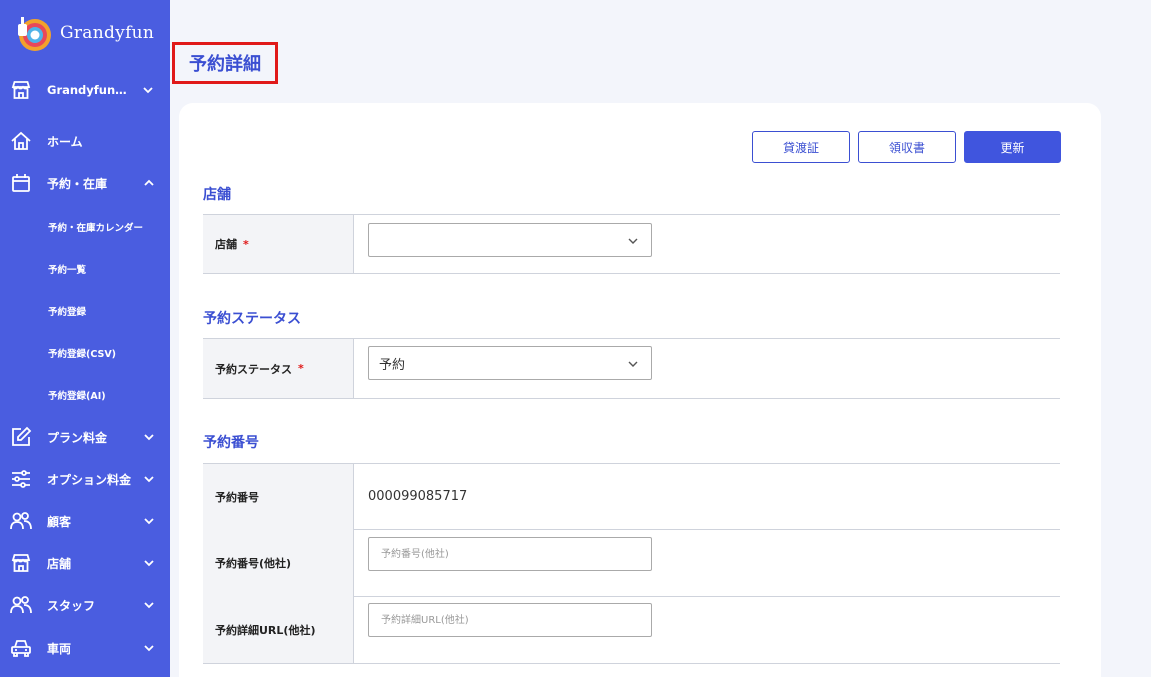 The width and height of the screenshot is (1151, 677). I want to click on brand-logo: Grandyfun, so click(89, 33).